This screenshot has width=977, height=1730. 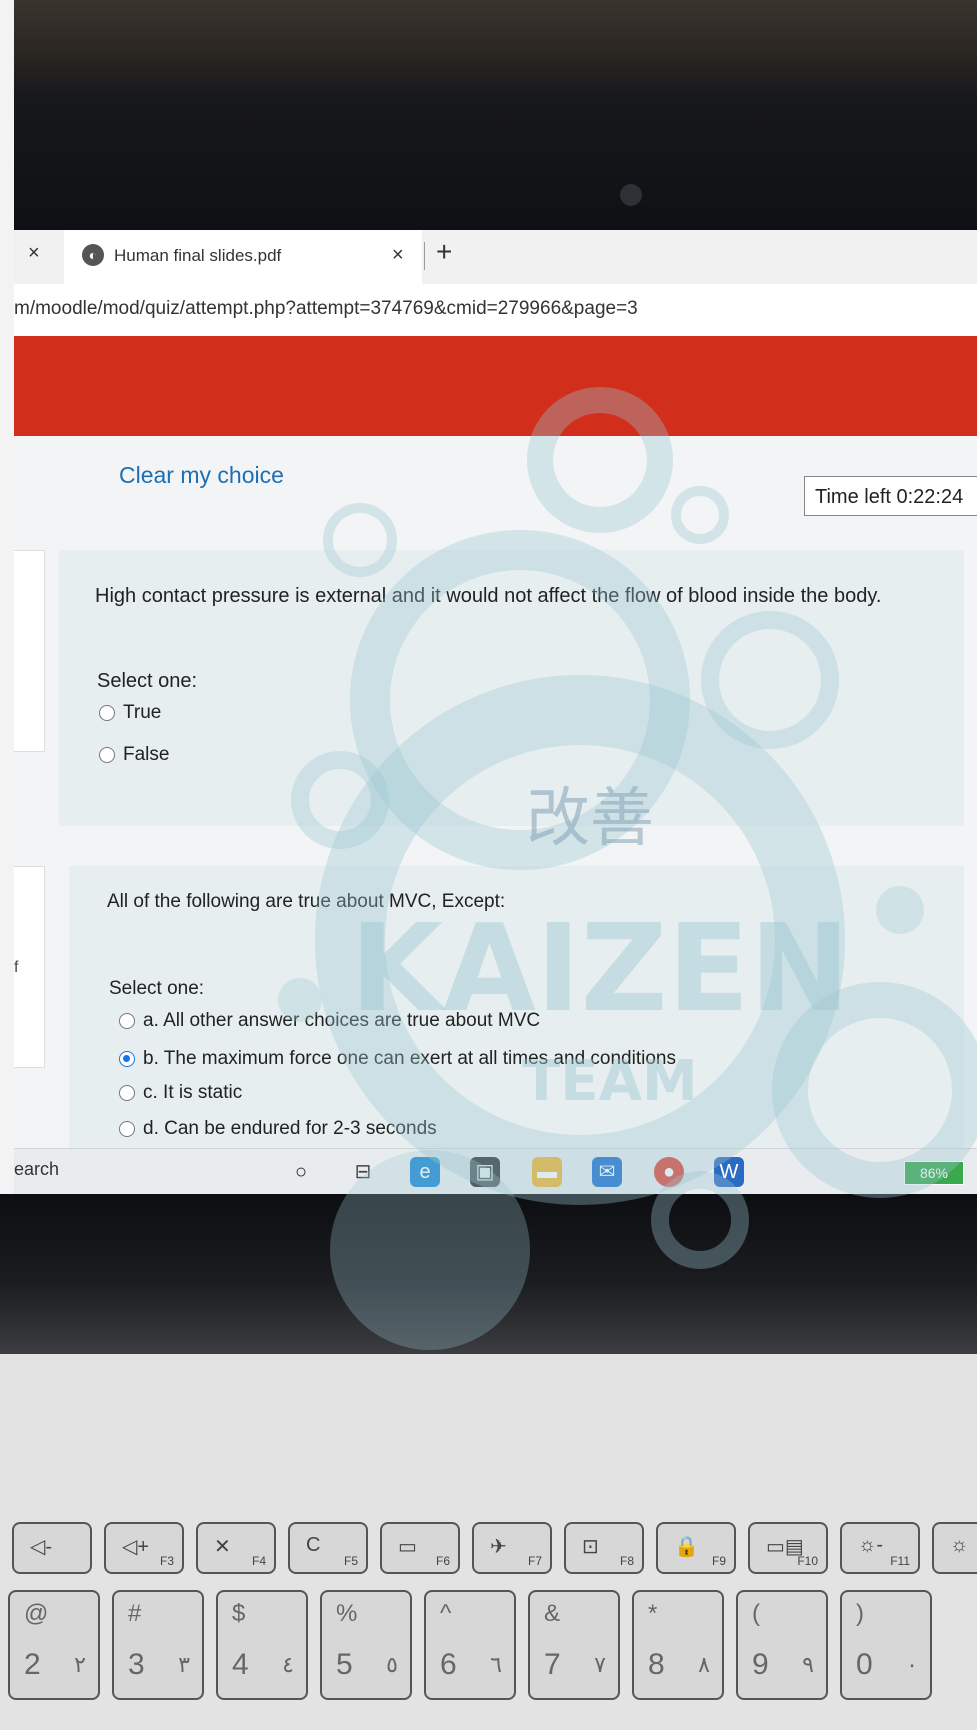 What do you see at coordinates (653, 1613) in the screenshot?
I see `key-label: *` at bounding box center [653, 1613].